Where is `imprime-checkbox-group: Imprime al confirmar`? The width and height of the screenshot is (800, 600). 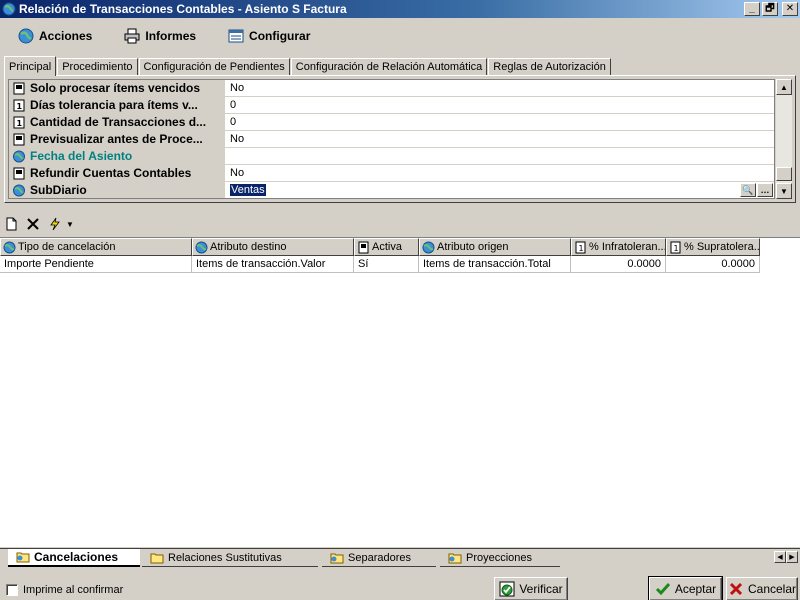 imprime-checkbox-group: Imprime al confirmar is located at coordinates (64, 590).